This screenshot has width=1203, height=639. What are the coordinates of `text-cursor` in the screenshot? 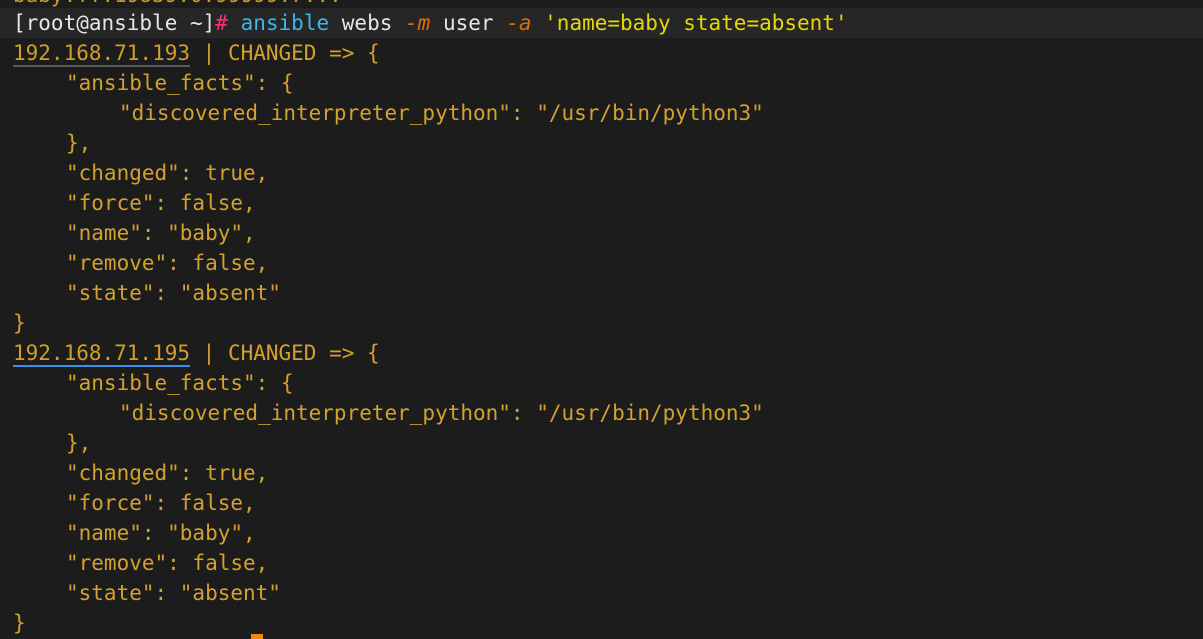 It's located at (257, 636).